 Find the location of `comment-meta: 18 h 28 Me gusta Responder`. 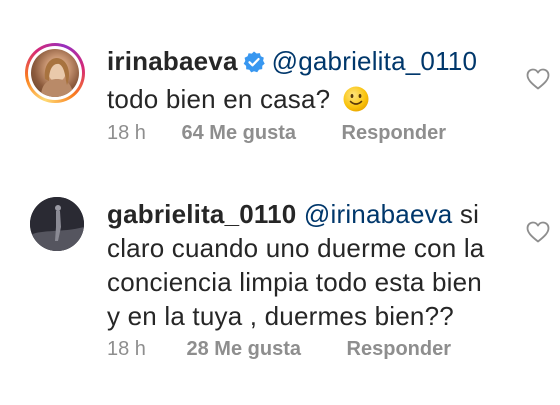

comment-meta: 18 h 28 Me gusta Responder is located at coordinates (279, 349).